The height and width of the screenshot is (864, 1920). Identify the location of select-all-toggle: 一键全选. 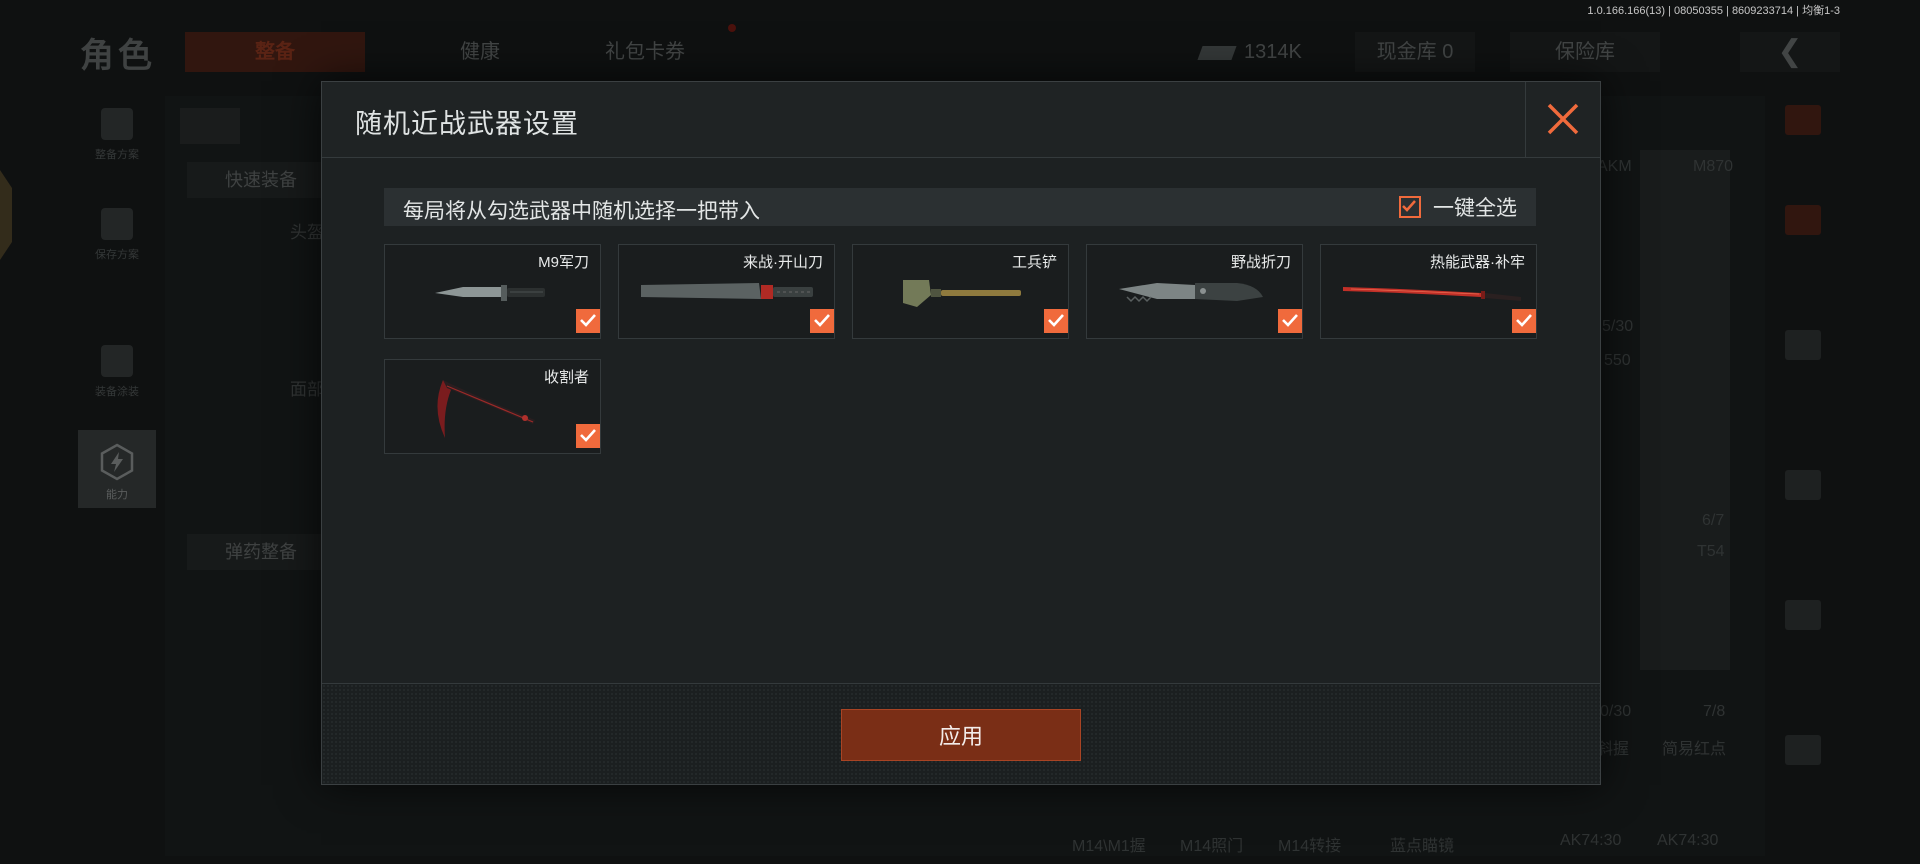
(1458, 207).